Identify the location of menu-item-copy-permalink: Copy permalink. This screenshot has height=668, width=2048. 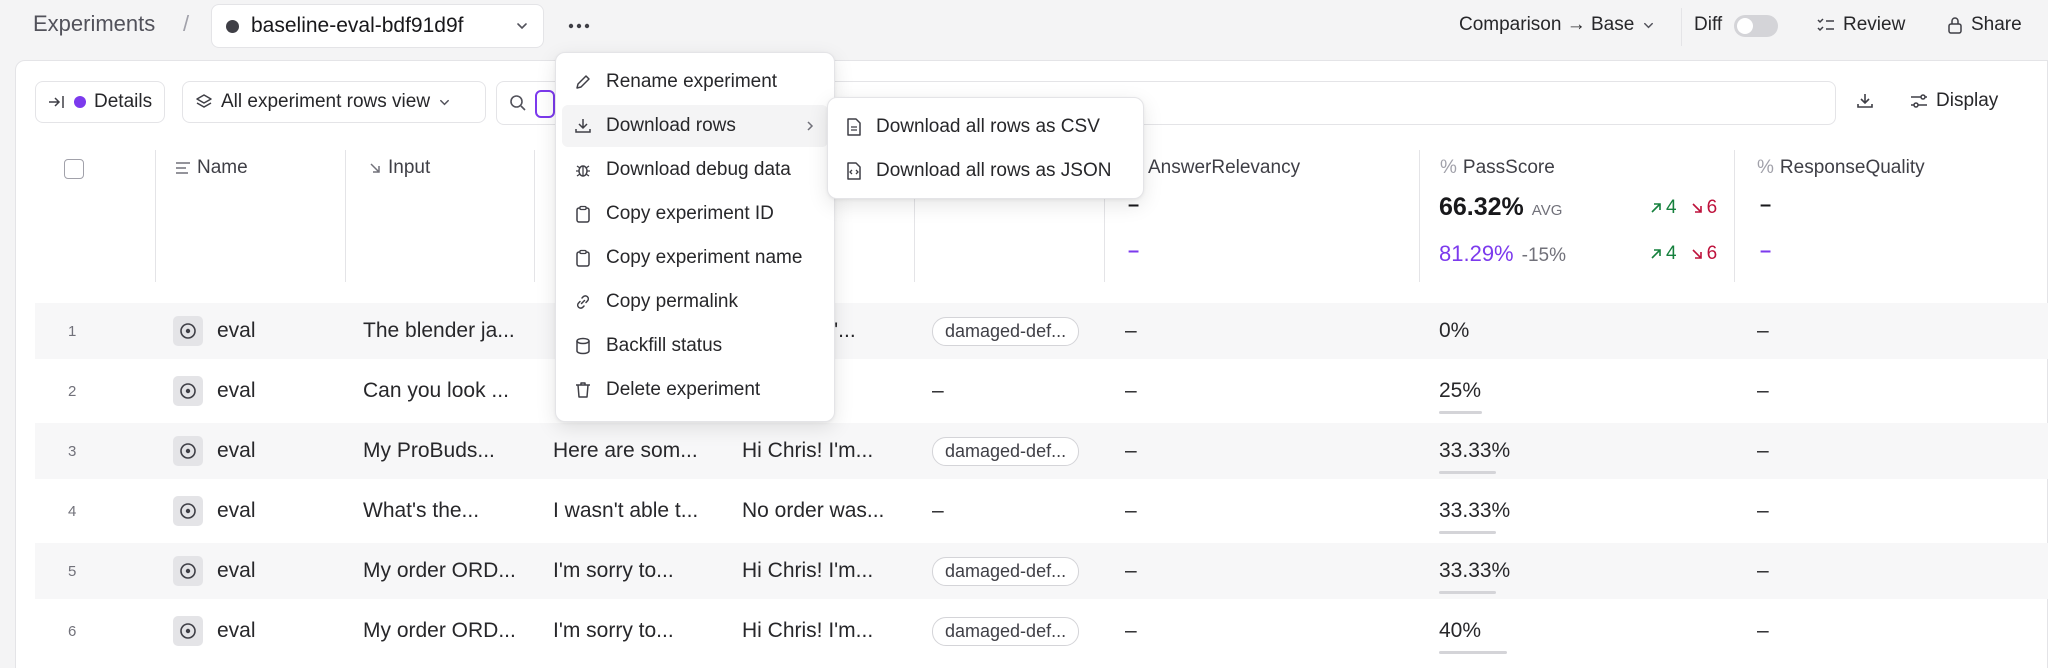
(695, 302).